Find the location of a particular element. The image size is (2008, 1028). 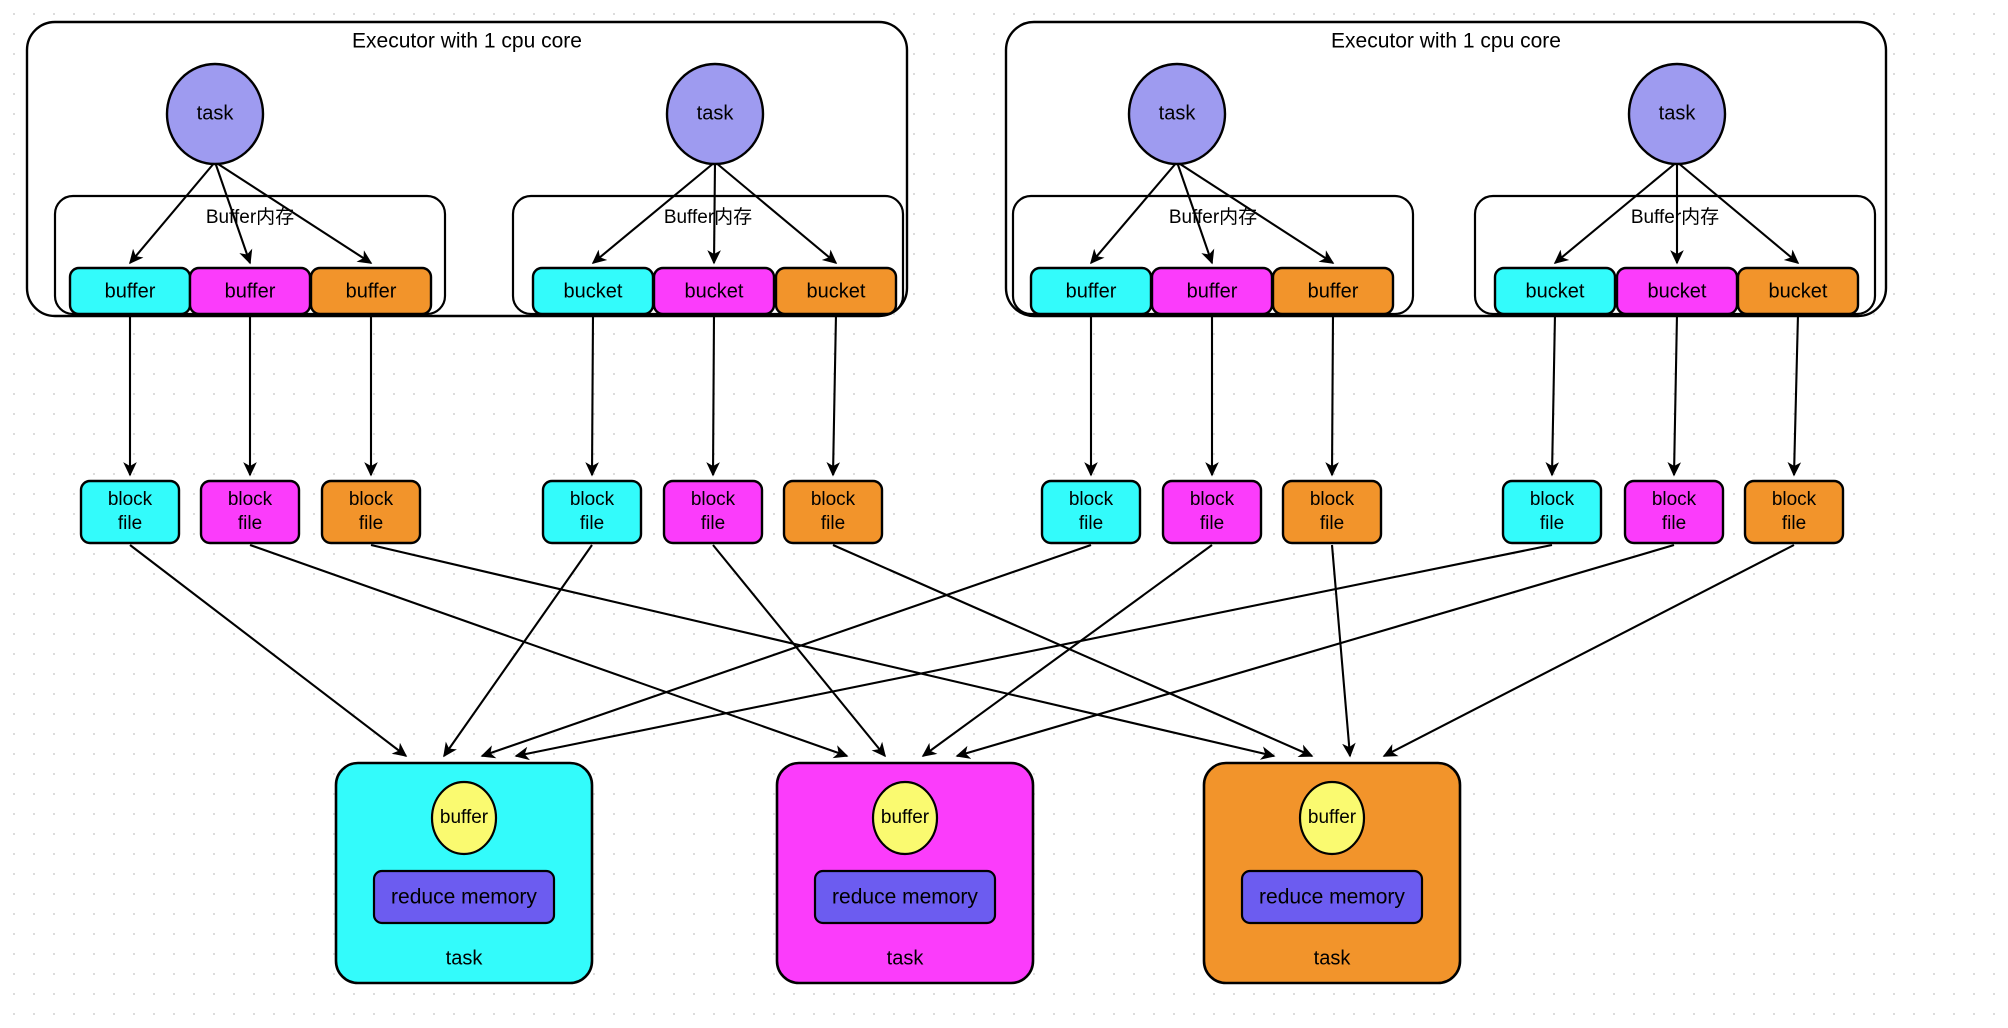

reduce-task-label-2: task is located at coordinates (906, 958).